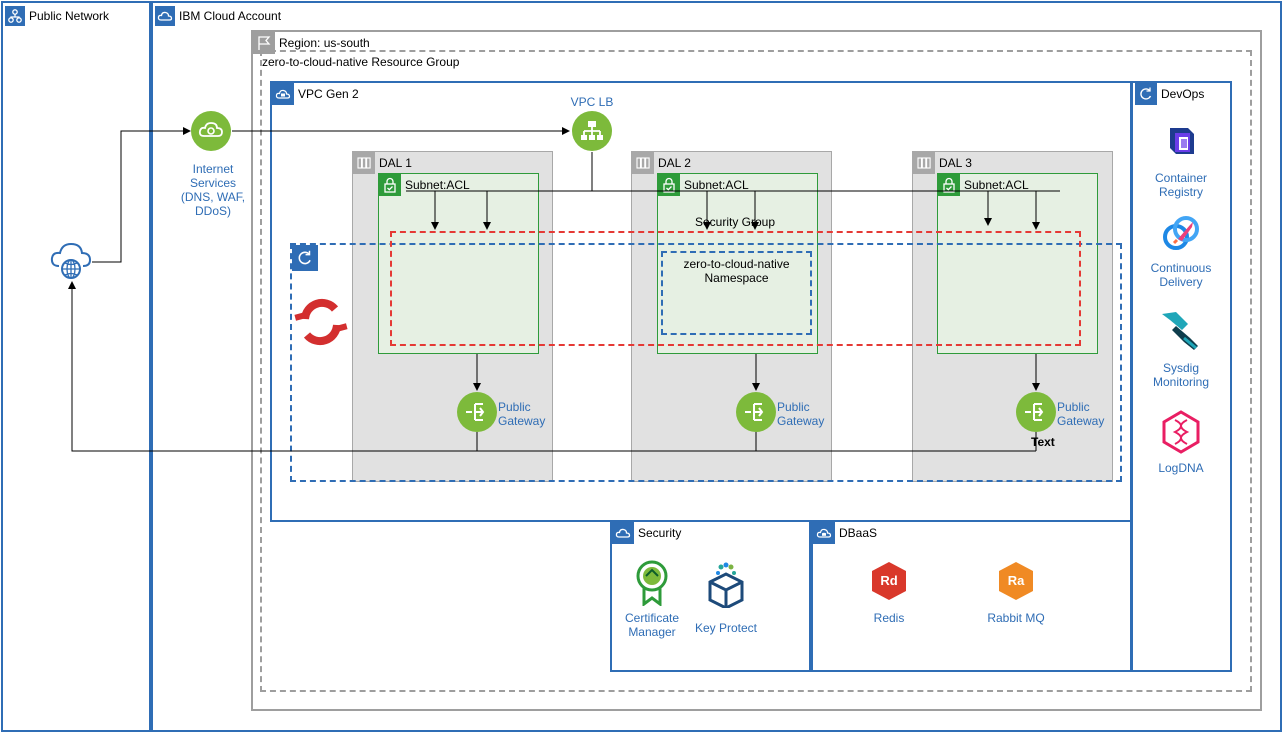 The height and width of the screenshot is (733, 1283). I want to click on container-registry-label: Container Registry, so click(1181, 185).